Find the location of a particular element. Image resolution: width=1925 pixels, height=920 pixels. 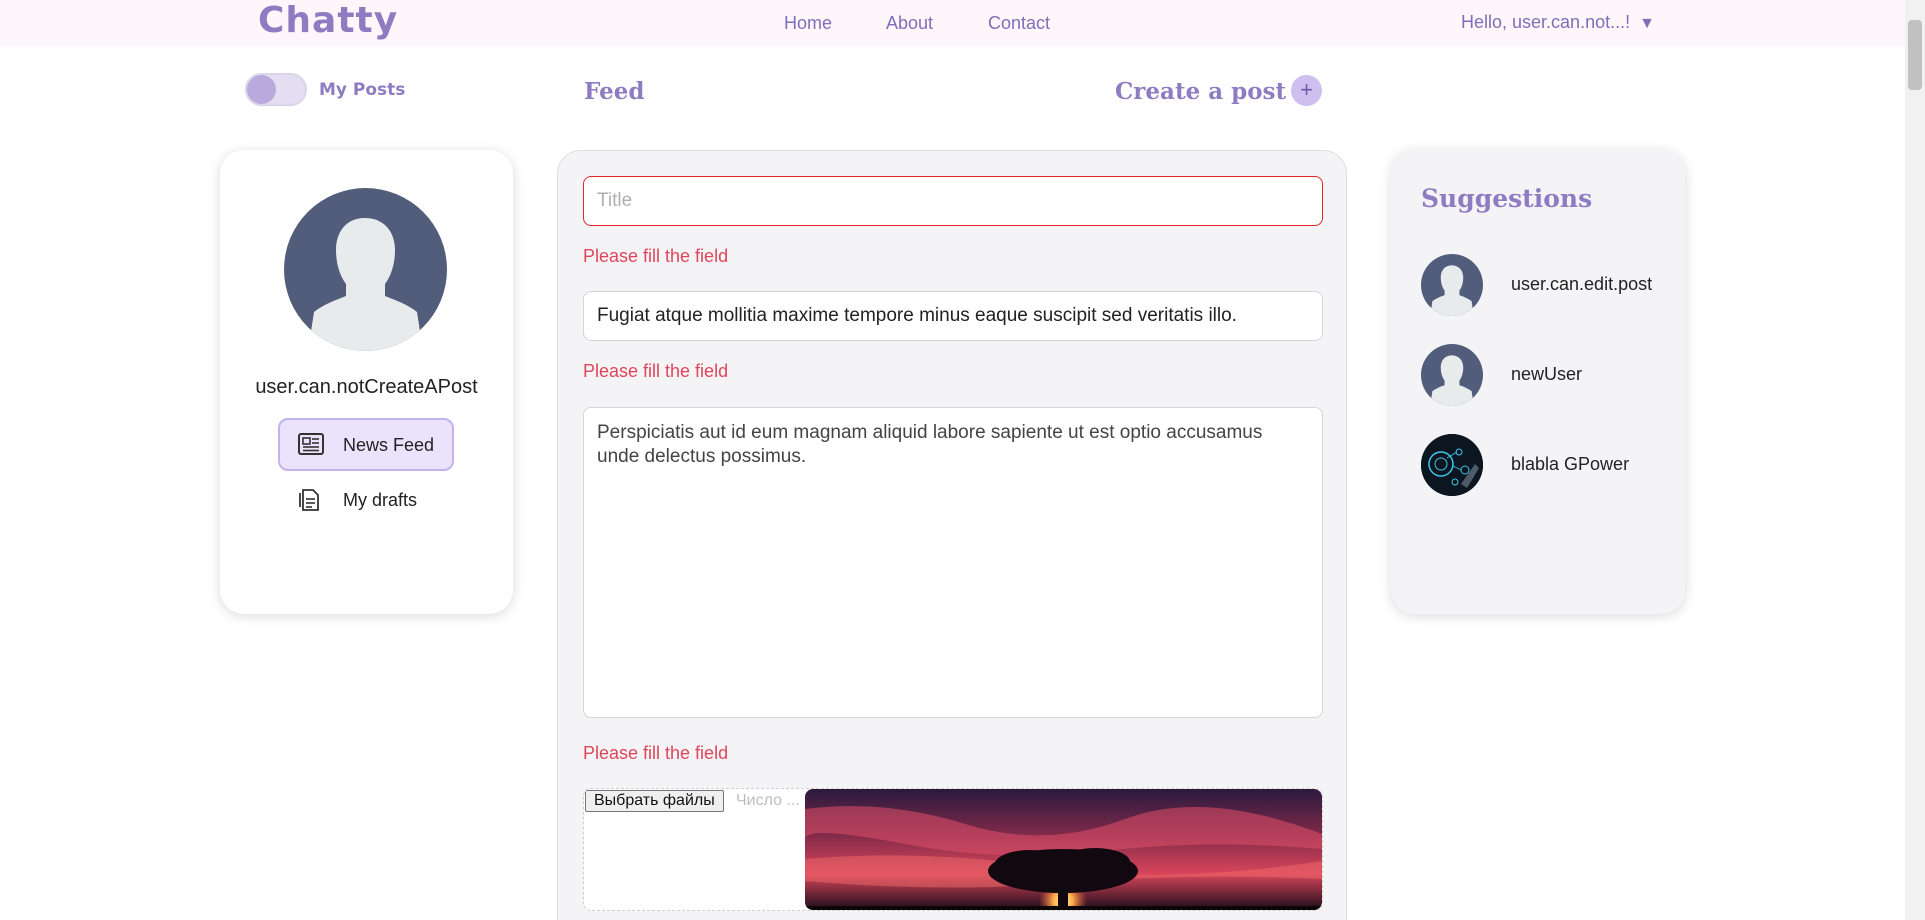

suggestion-item: blabla GPower is located at coordinates (1551, 466).